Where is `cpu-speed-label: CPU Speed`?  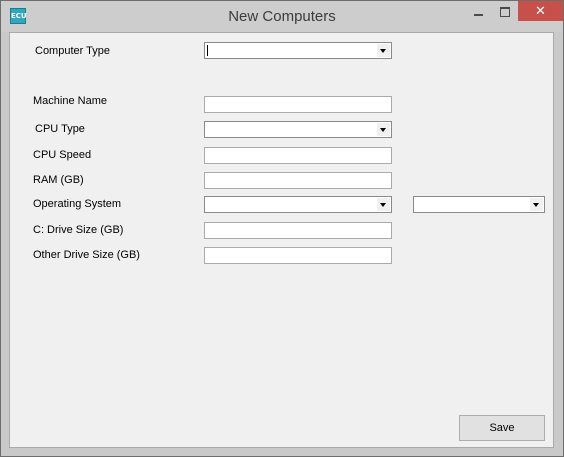 cpu-speed-label: CPU Speed is located at coordinates (62, 155).